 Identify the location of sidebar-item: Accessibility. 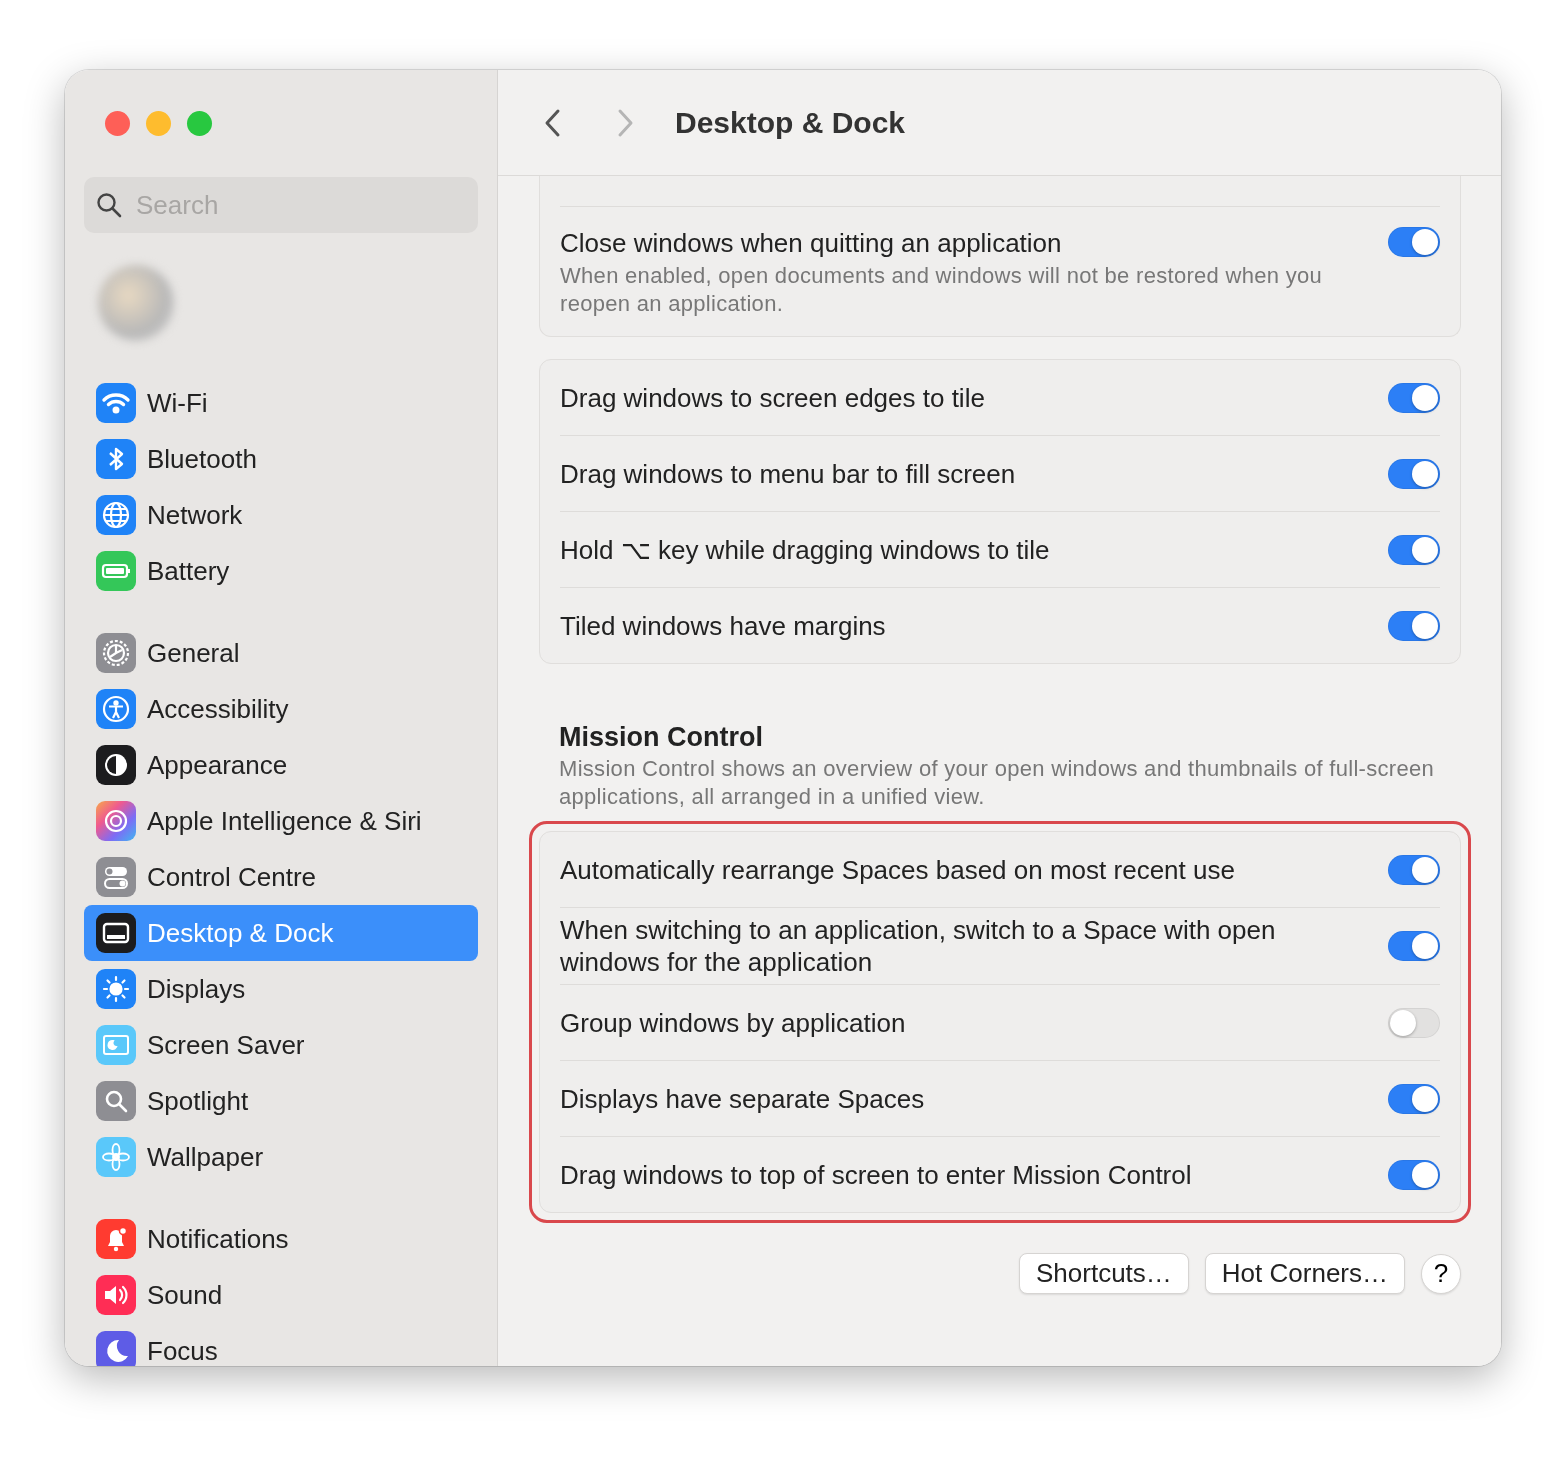
(281, 709).